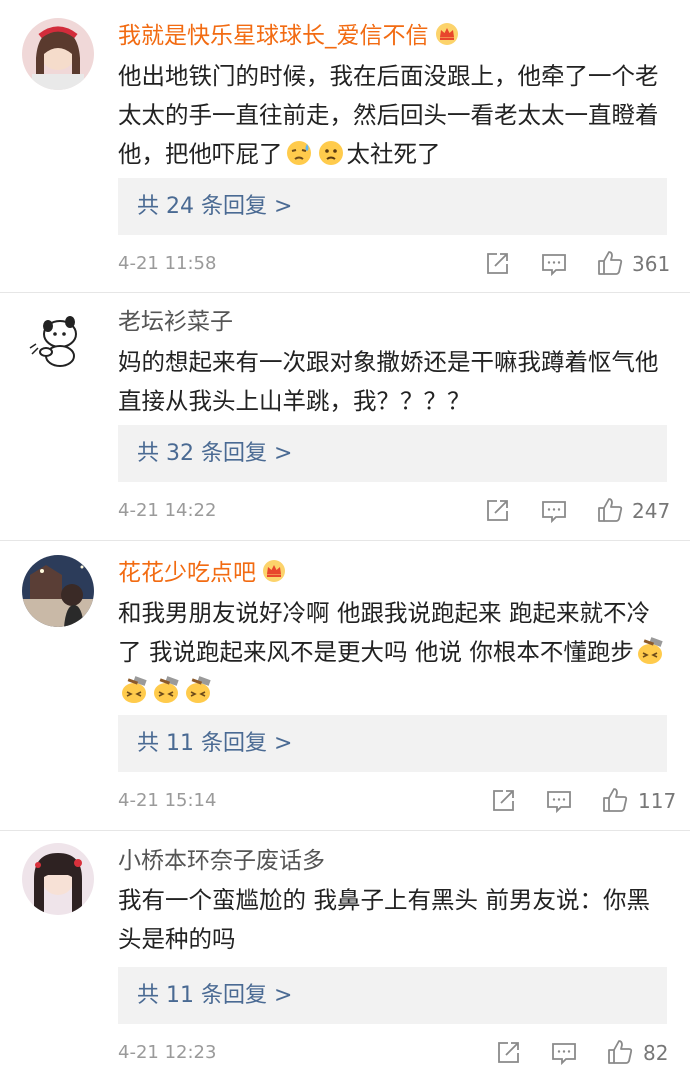  What do you see at coordinates (167, 263) in the screenshot?
I see `timestamp: 4-21 11:58` at bounding box center [167, 263].